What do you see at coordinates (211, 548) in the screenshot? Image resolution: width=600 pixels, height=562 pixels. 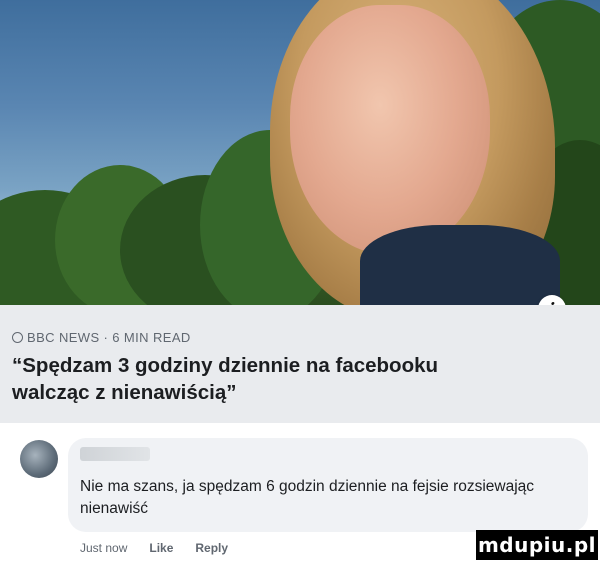 I see `reply-link: Reply` at bounding box center [211, 548].